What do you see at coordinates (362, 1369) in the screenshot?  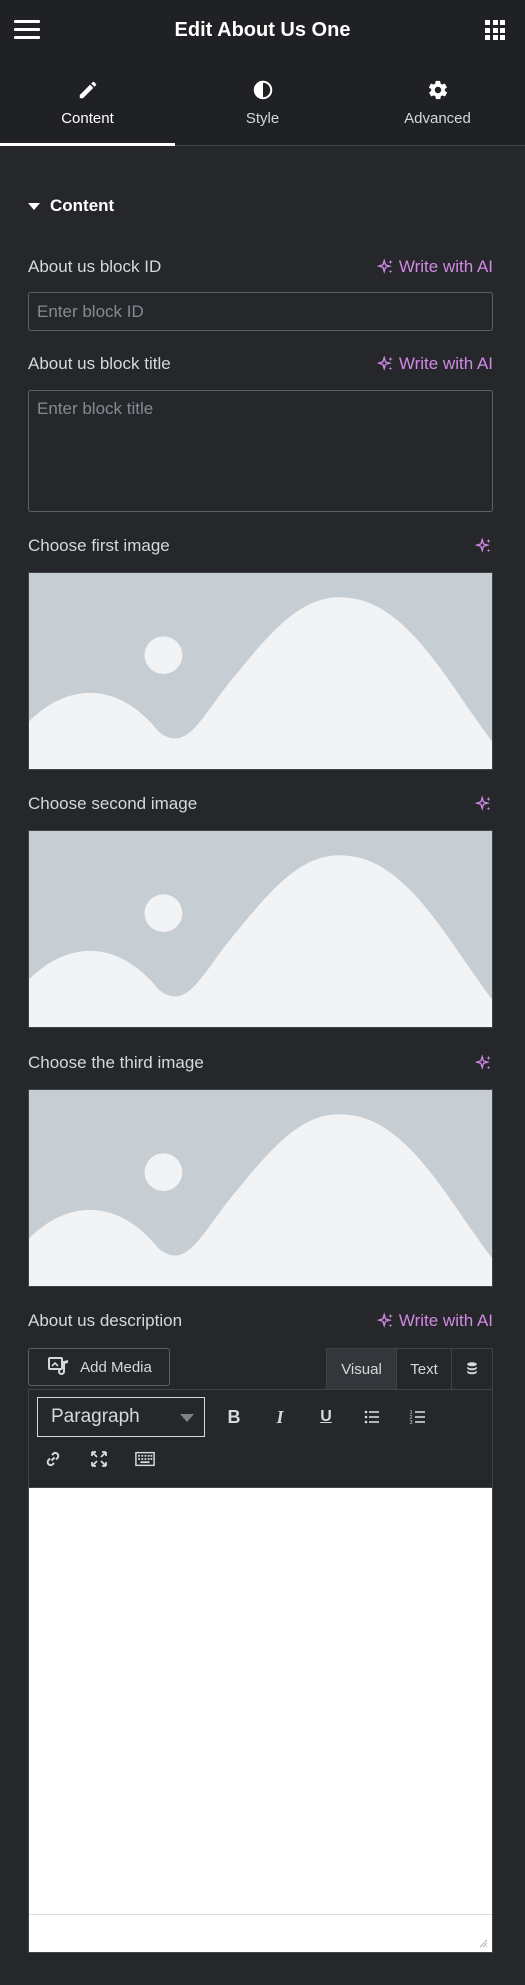 I see `visual-tab: Visual` at bounding box center [362, 1369].